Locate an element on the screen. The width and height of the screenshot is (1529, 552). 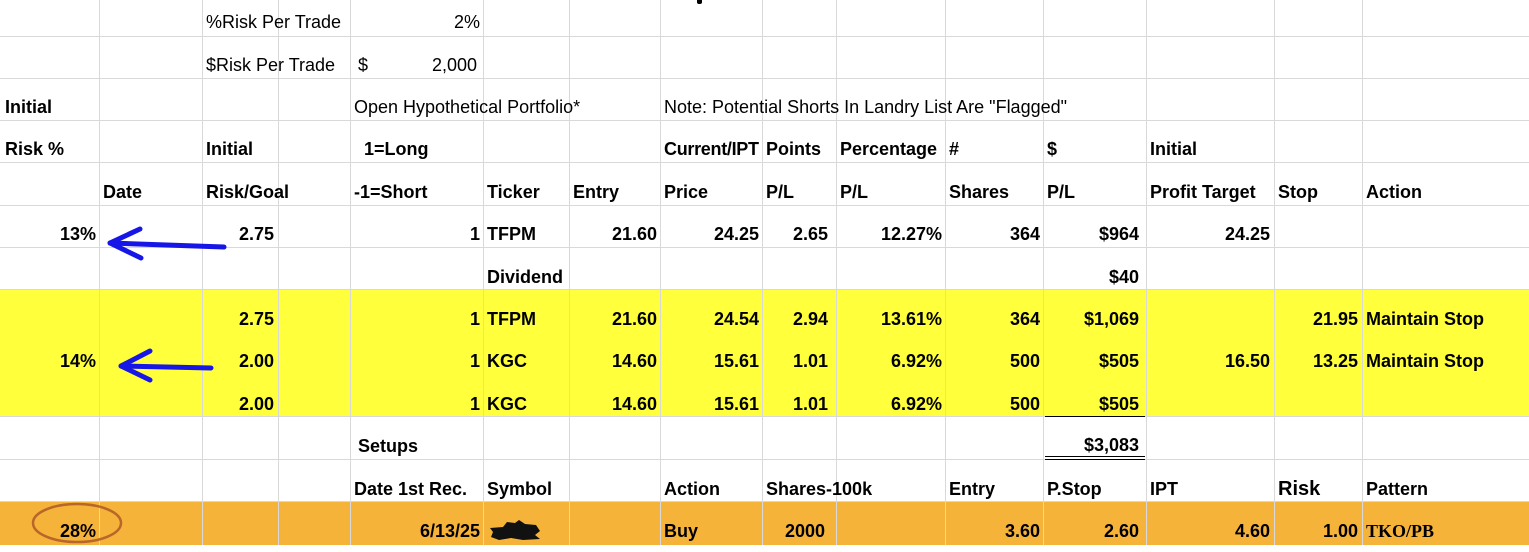
header-points: Points is located at coordinates (794, 149).